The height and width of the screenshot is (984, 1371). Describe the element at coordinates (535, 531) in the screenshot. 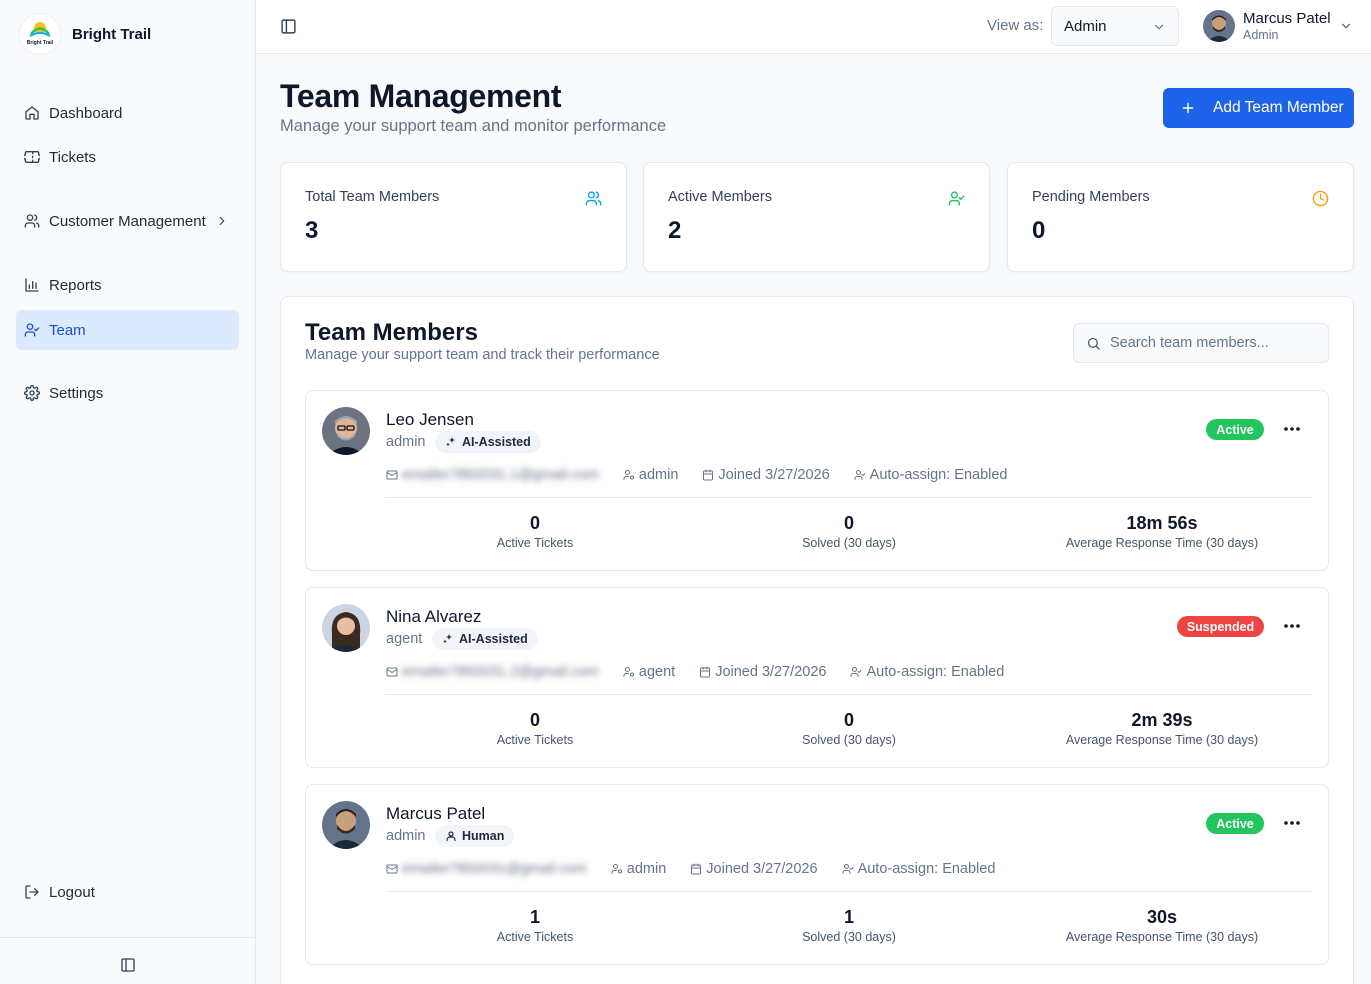

I see `member-stat-active-tickets: 0 Active Tickets` at that location.